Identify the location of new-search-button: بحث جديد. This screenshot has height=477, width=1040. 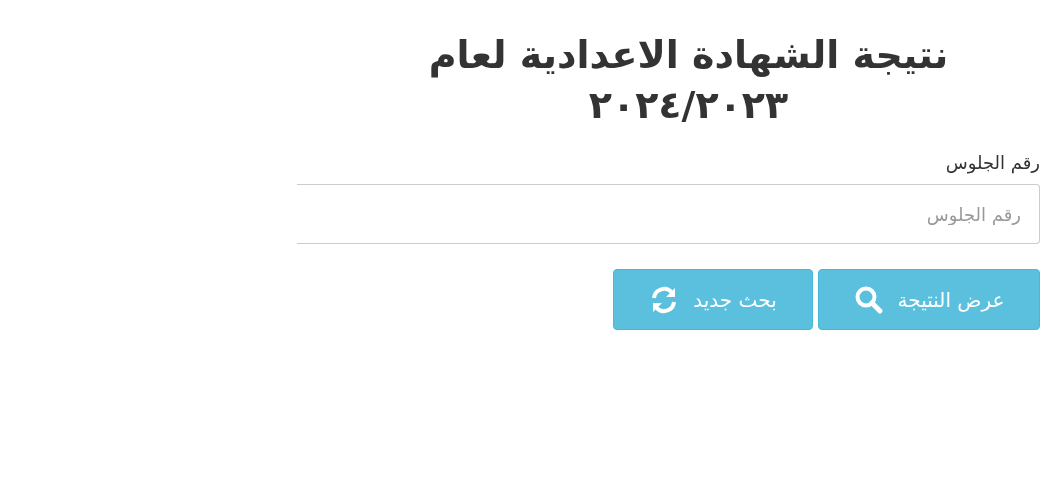
(713, 299).